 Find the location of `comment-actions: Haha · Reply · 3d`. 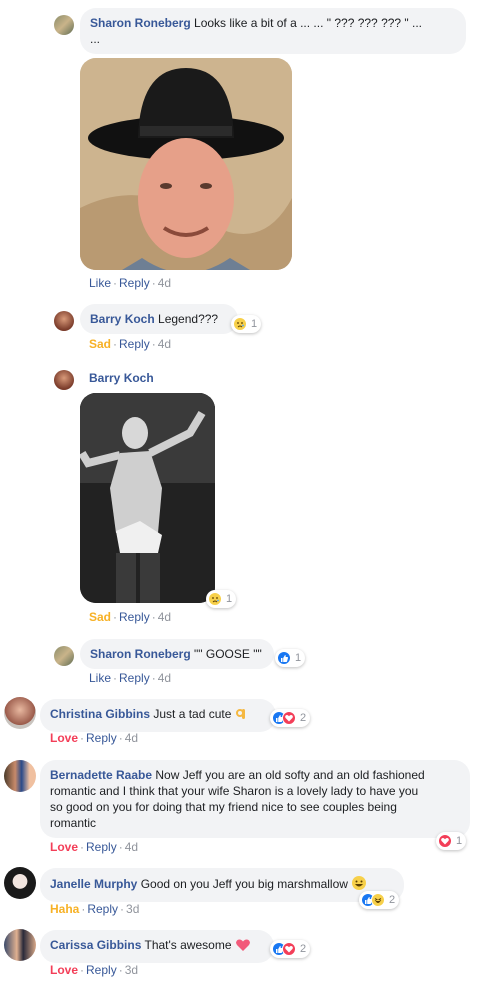

comment-actions: Haha · Reply · 3d is located at coordinates (95, 909).